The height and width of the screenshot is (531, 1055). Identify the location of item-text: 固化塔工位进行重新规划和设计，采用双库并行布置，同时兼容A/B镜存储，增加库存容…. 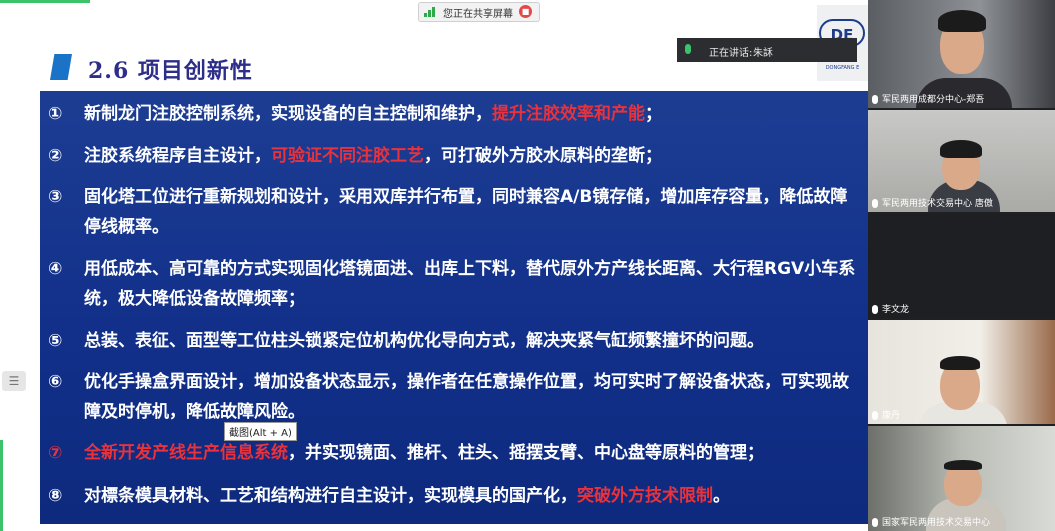
(466, 212).